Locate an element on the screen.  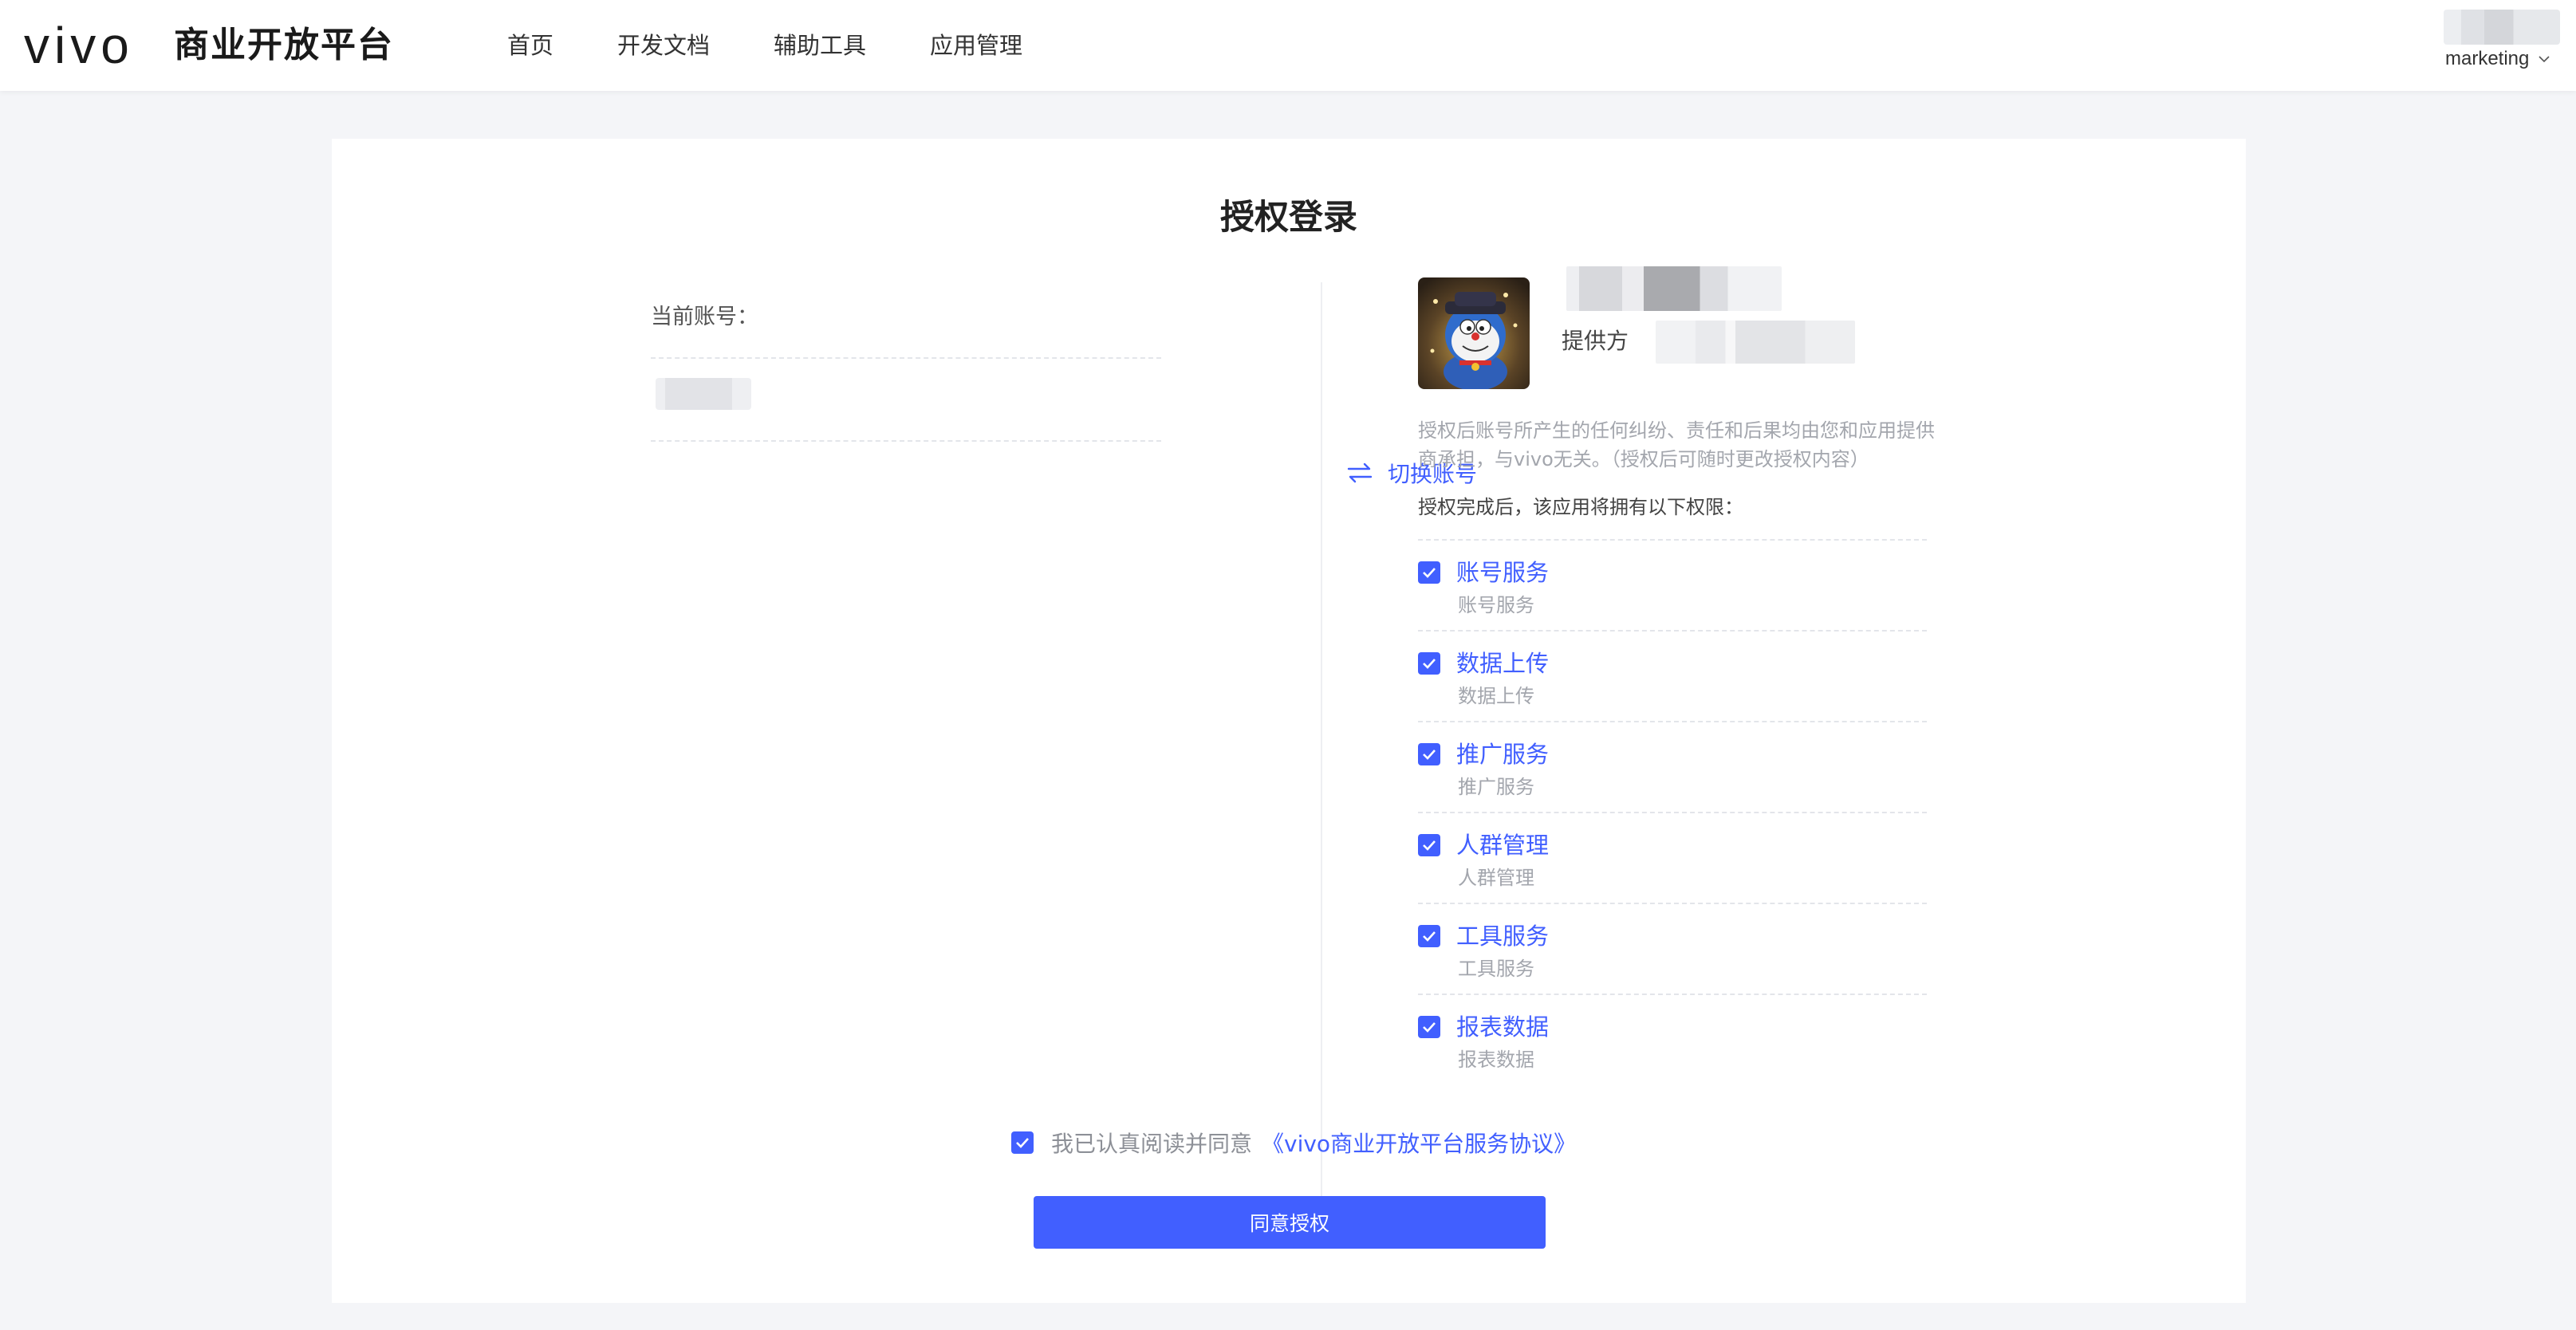
permission-desc: 人群管理 is located at coordinates (1496, 878).